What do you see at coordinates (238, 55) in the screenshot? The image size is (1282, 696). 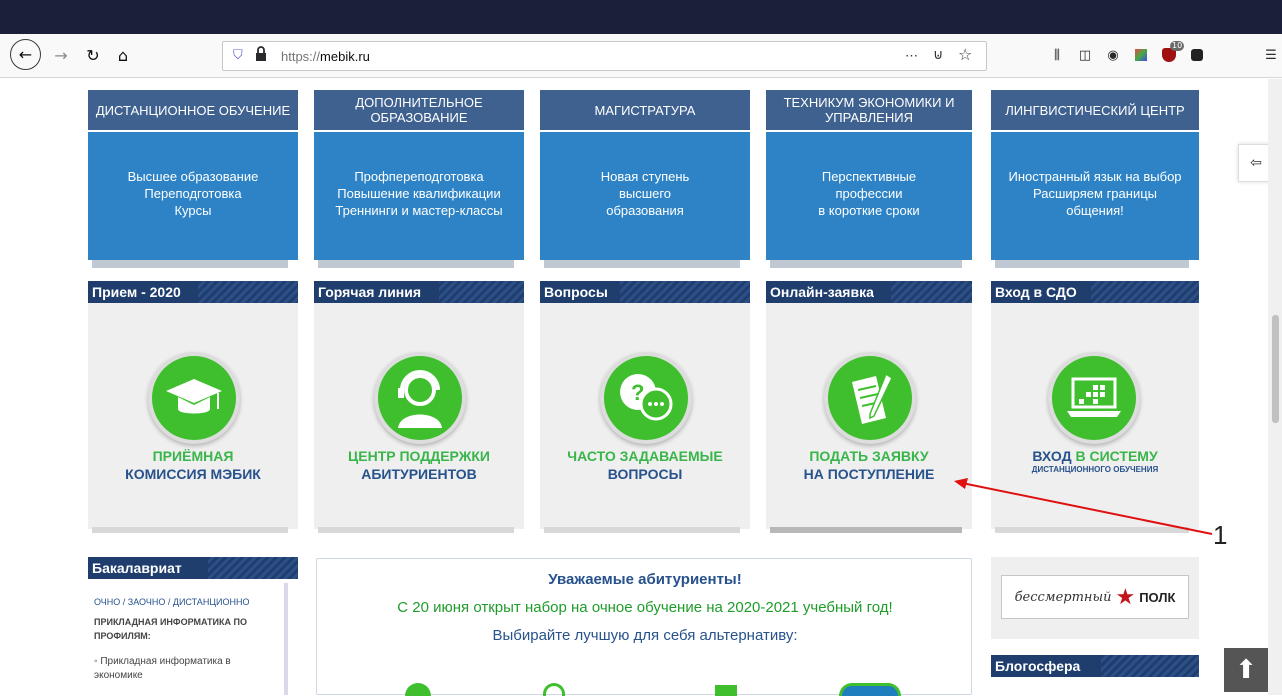 I see `shield-icon: ⛉` at bounding box center [238, 55].